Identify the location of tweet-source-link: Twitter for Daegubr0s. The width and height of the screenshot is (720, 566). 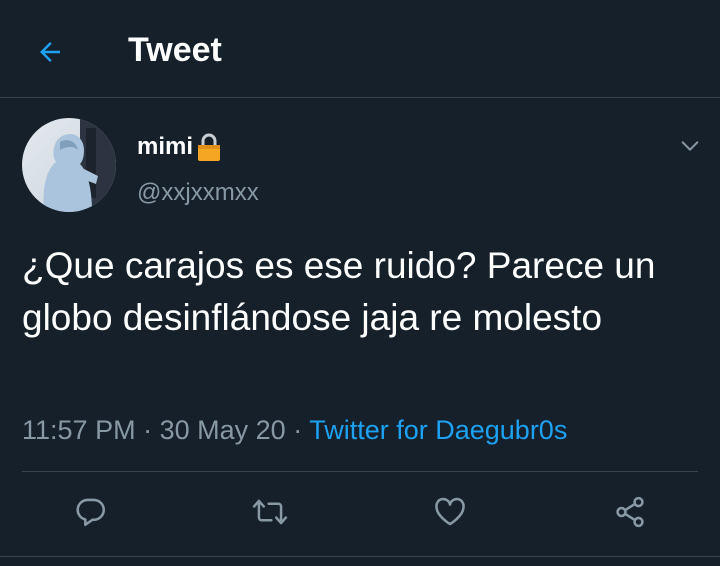
(438, 430).